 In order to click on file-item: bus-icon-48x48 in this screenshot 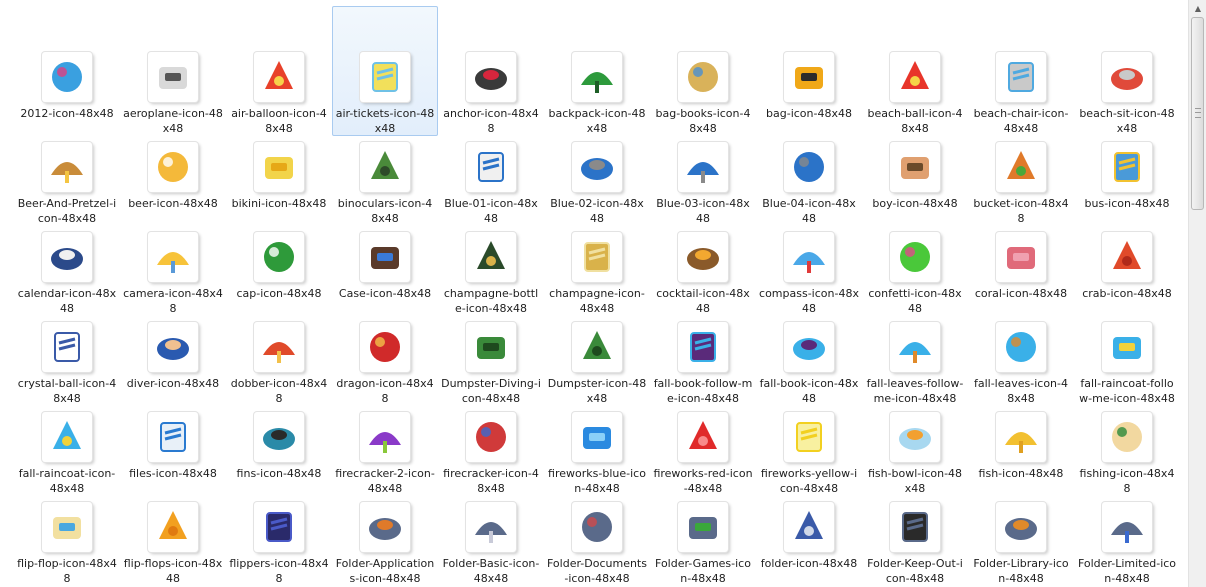, I will do `click(1127, 181)`.